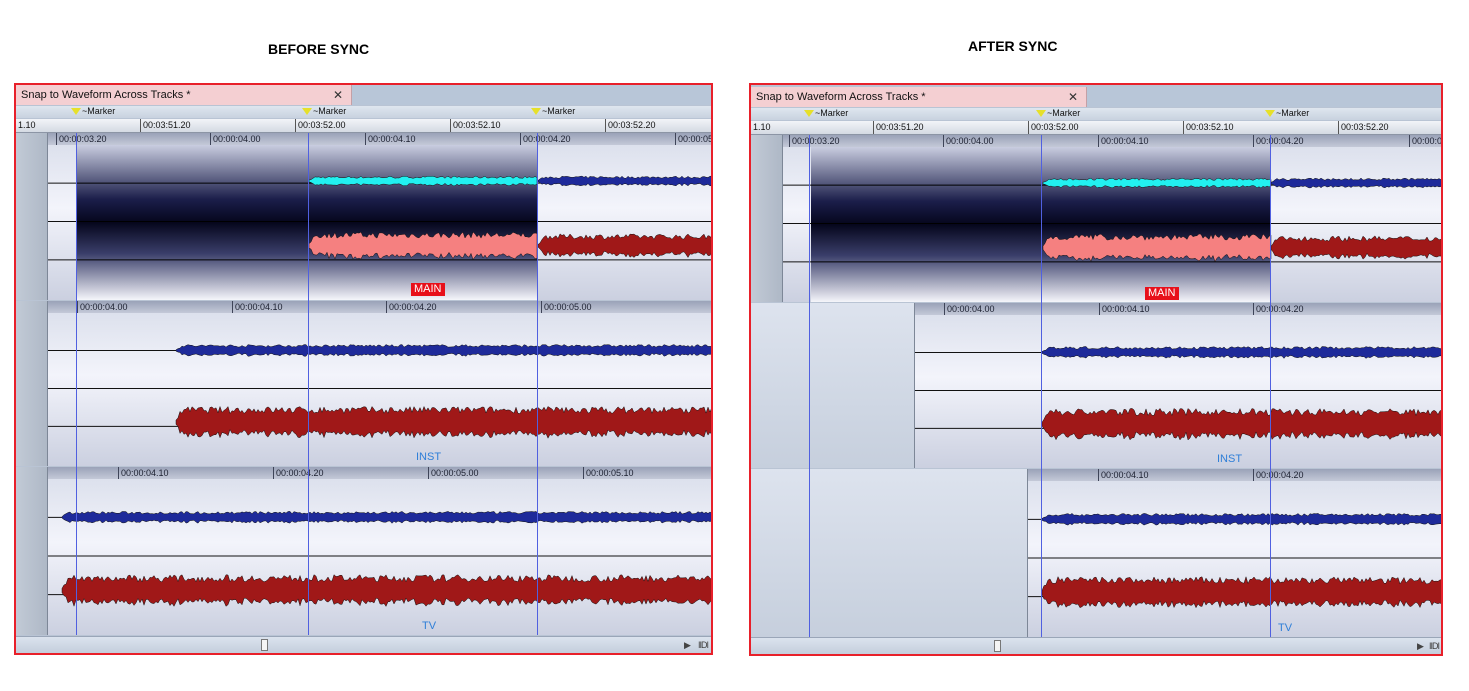 The width and height of the screenshot is (1469, 691). I want to click on before-sync-heading: BEFORE SYNC, so click(319, 49).